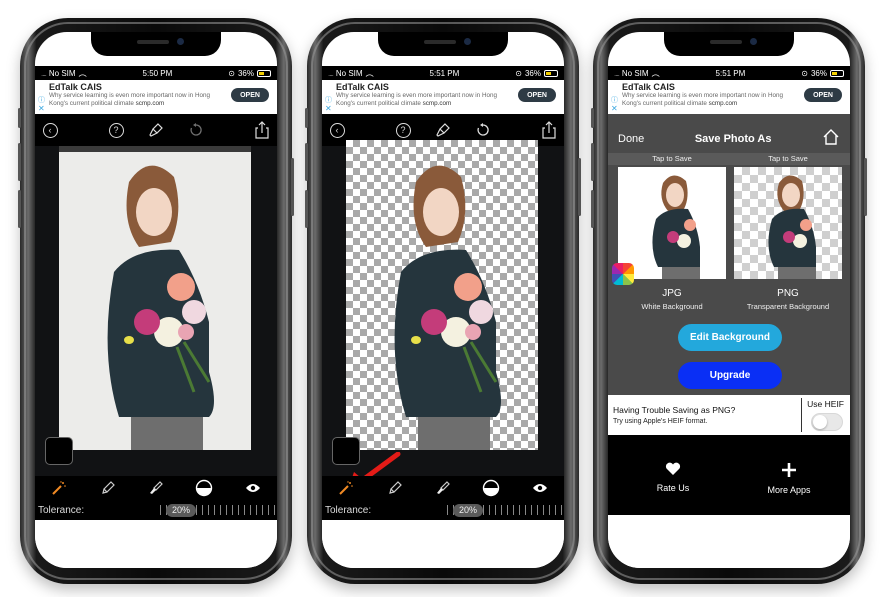 The image size is (883, 597). I want to click on done-button: Done, so click(631, 139).